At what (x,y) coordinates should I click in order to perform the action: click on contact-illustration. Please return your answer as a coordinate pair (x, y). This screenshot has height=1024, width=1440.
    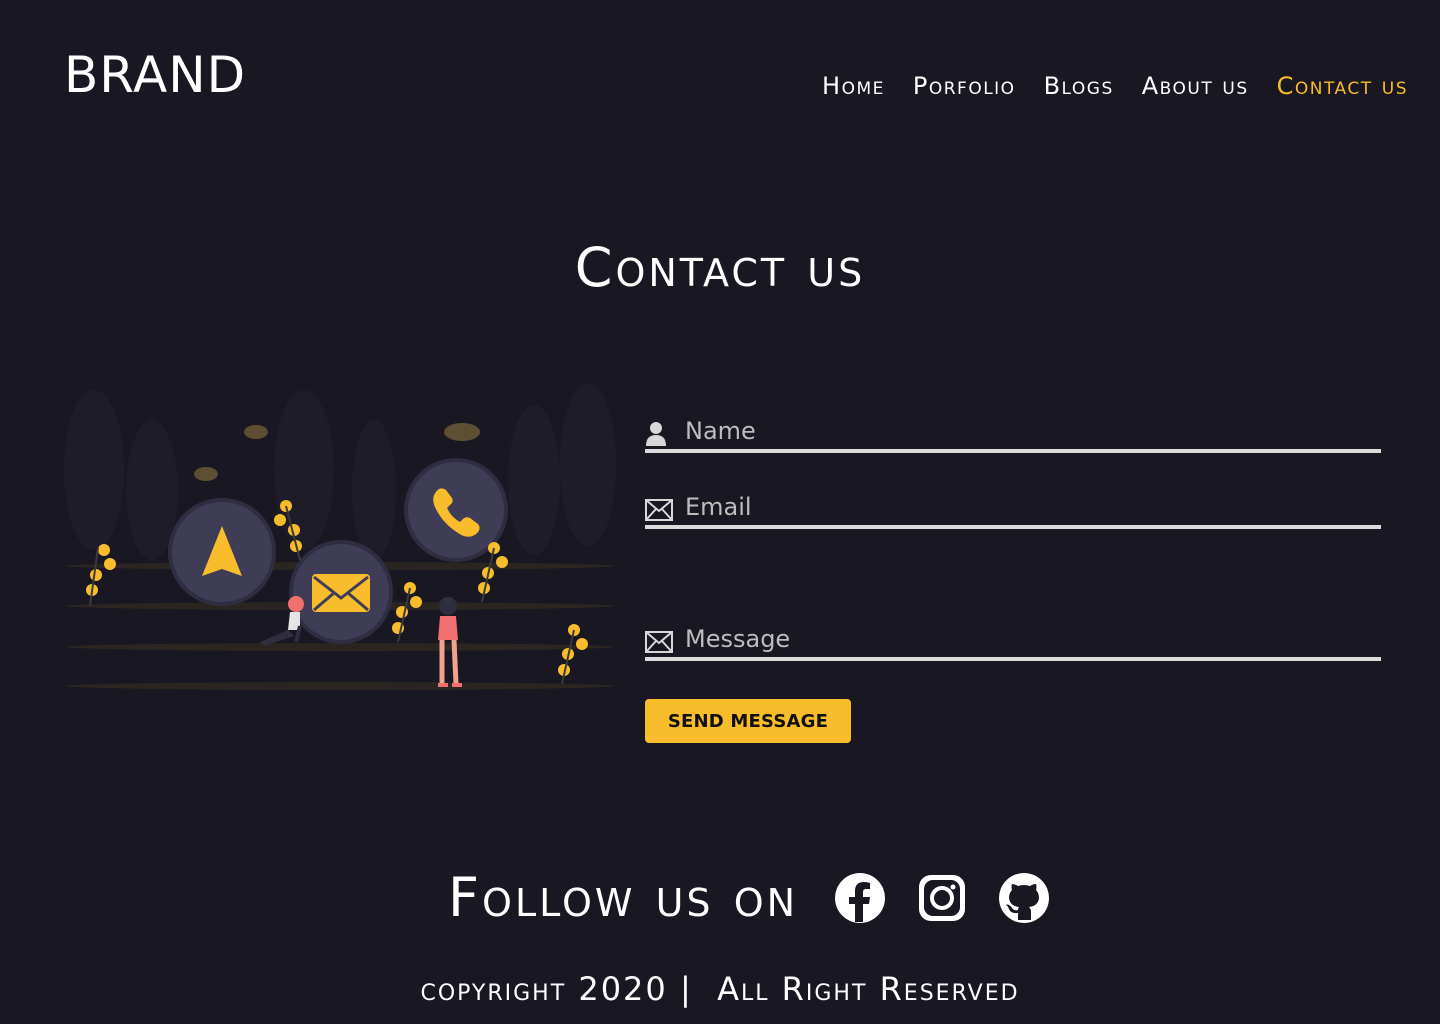
    Looking at the image, I should click on (340, 536).